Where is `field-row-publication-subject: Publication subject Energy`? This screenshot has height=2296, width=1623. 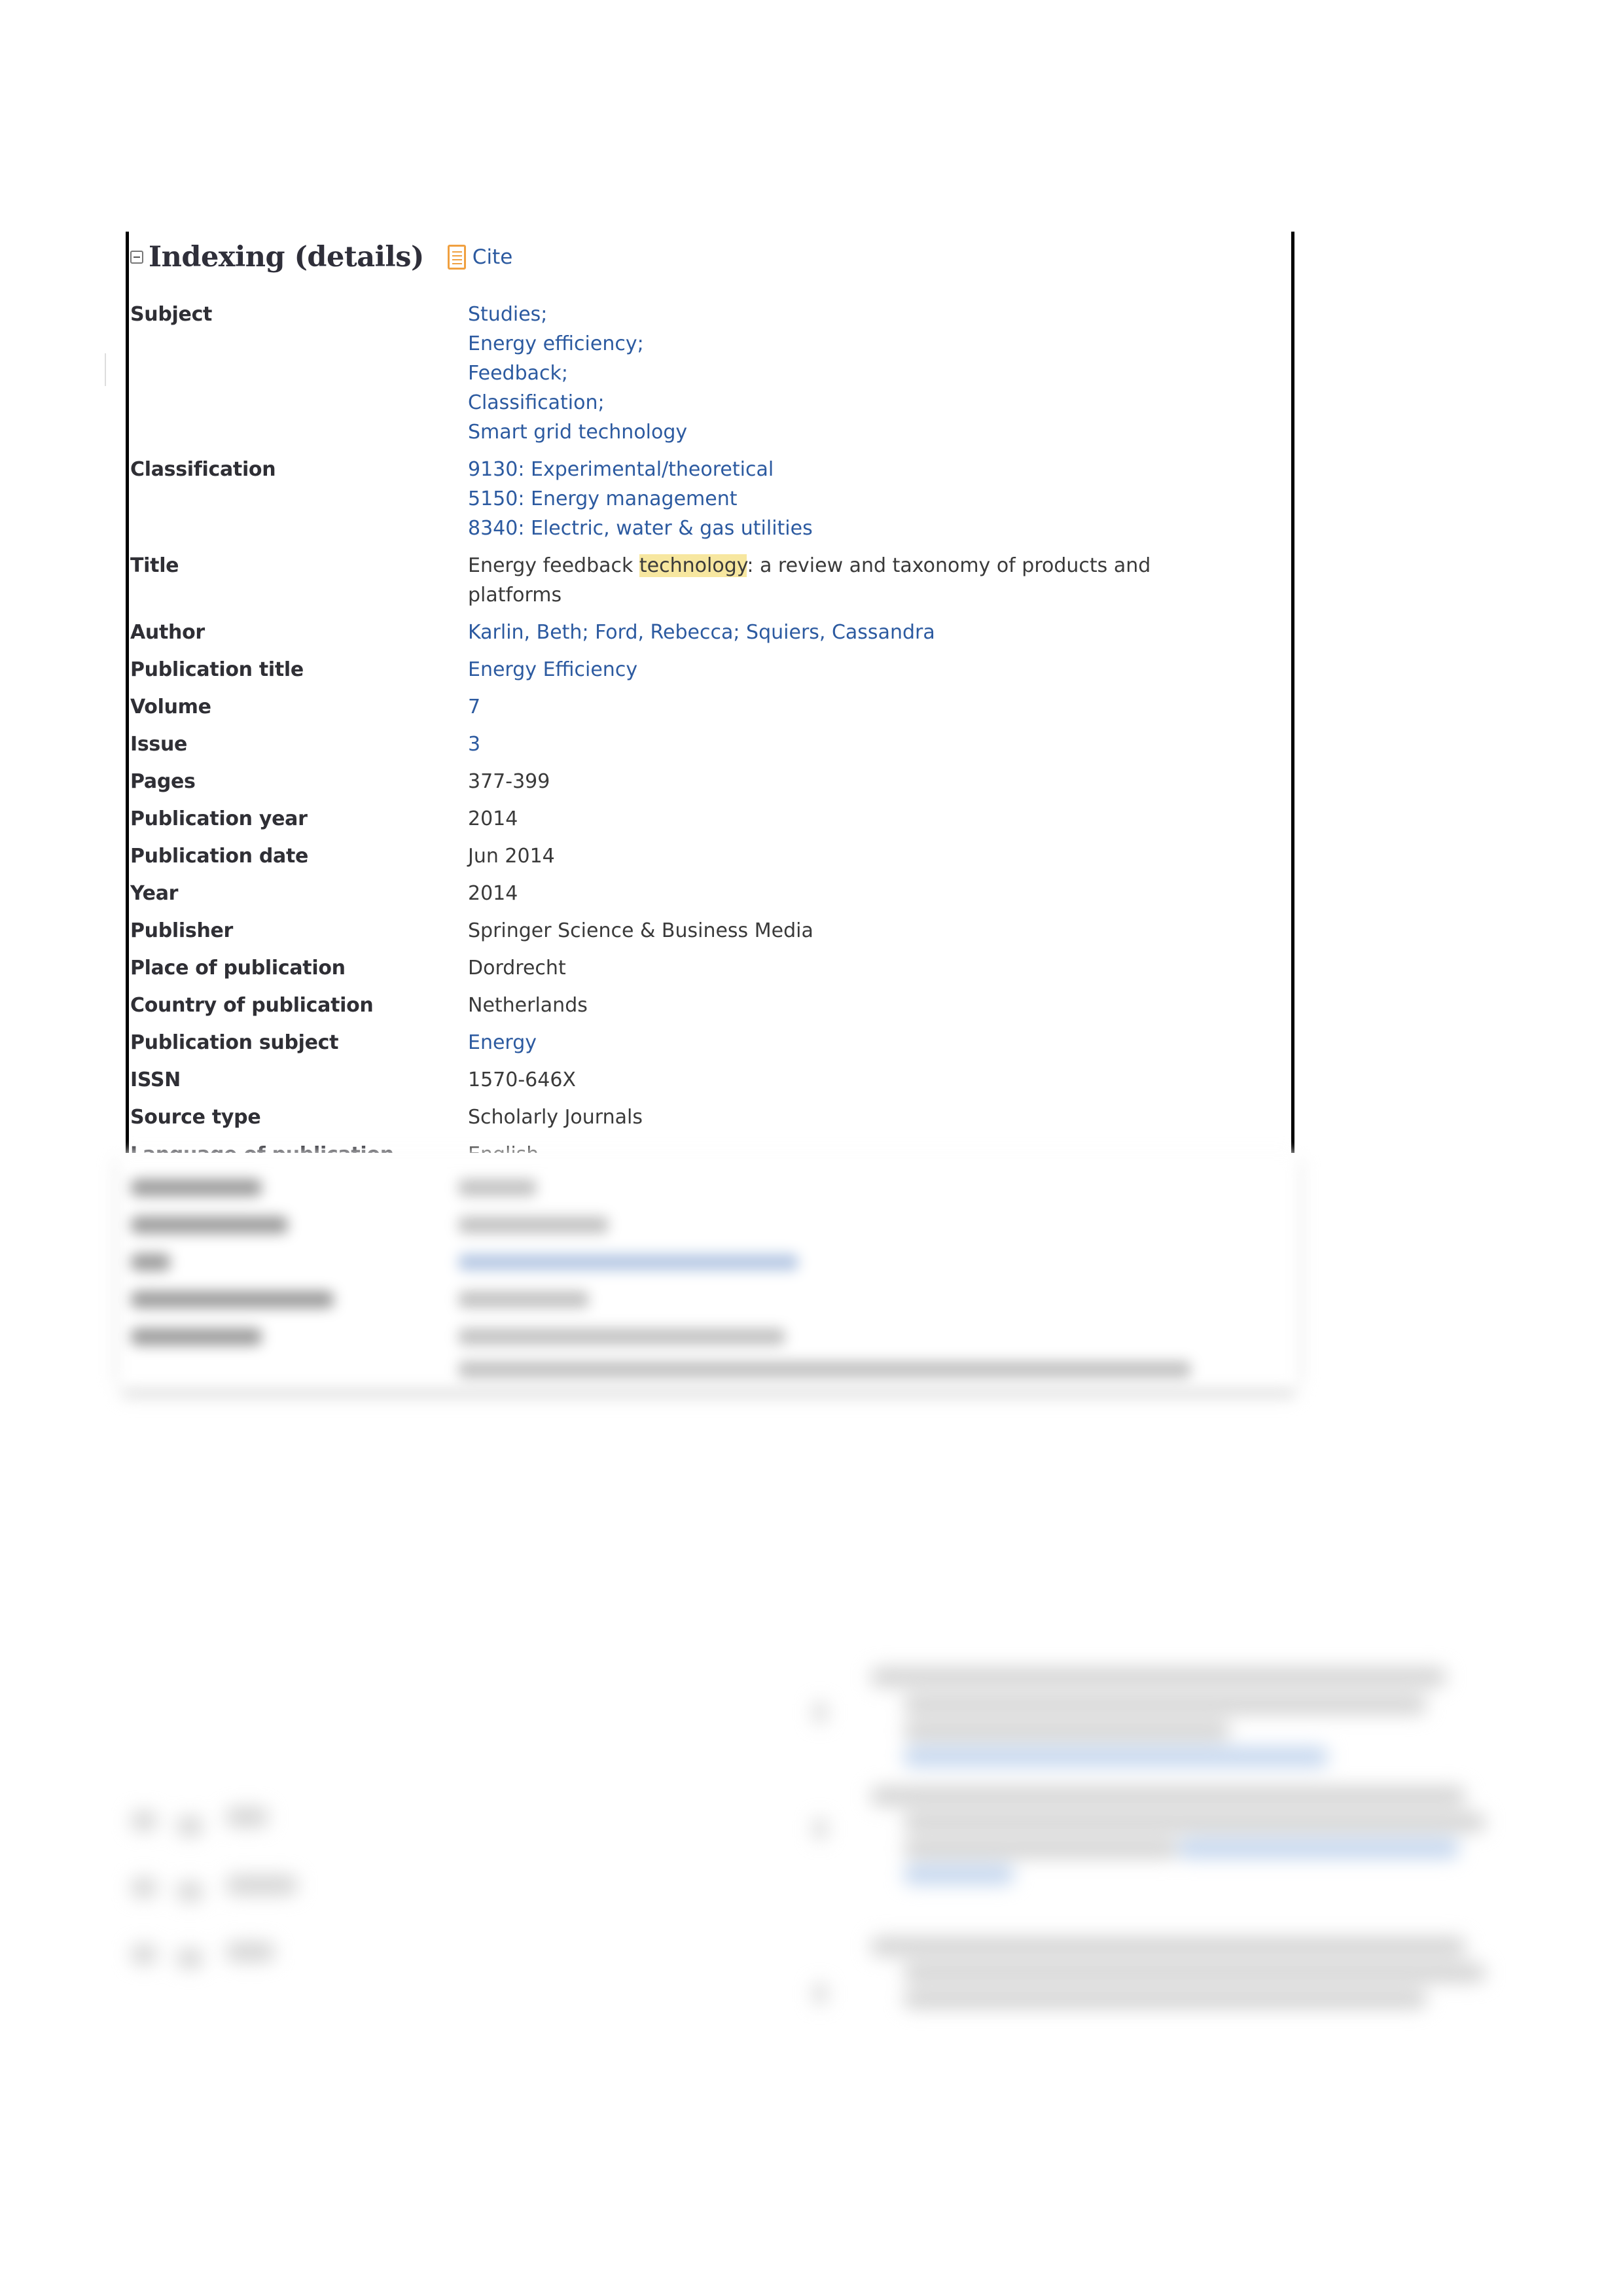 field-row-publication-subject: Publication subject Energy is located at coordinates (710, 1042).